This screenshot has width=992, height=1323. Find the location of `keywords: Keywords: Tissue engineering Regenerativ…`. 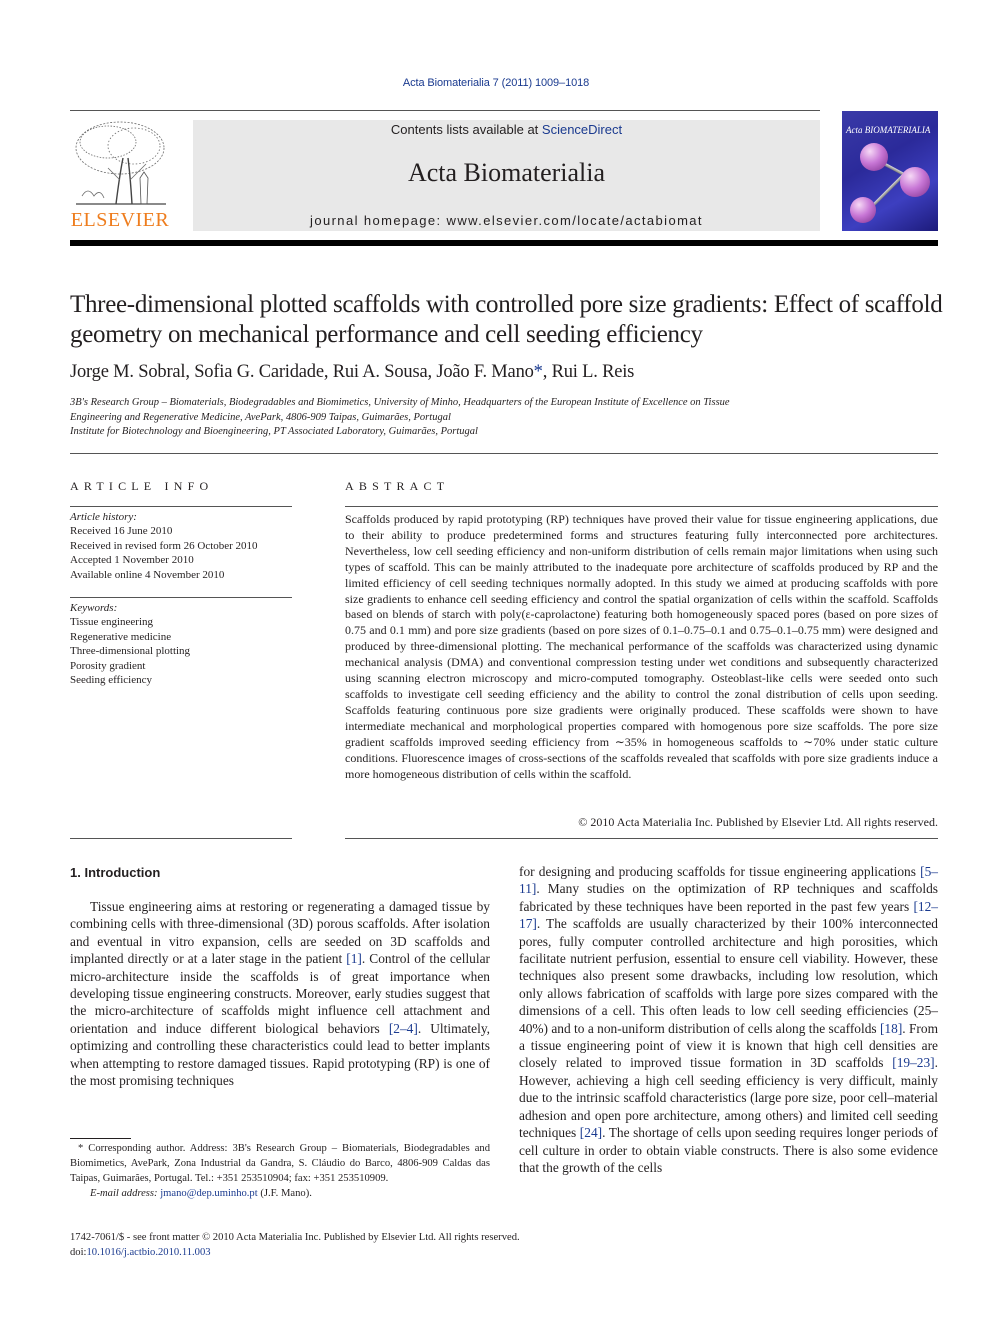

keywords: Keywords: Tissue engineering Regenerativ… is located at coordinates (181, 644).